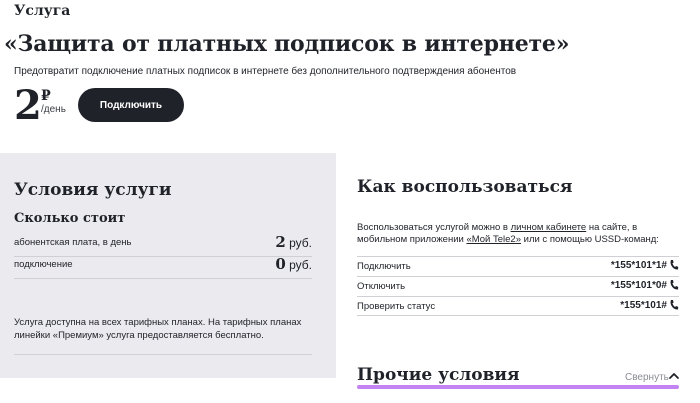 The height and width of the screenshot is (403, 700). Describe the element at coordinates (53, 109) in the screenshot. I see `price-unit: /день` at that location.